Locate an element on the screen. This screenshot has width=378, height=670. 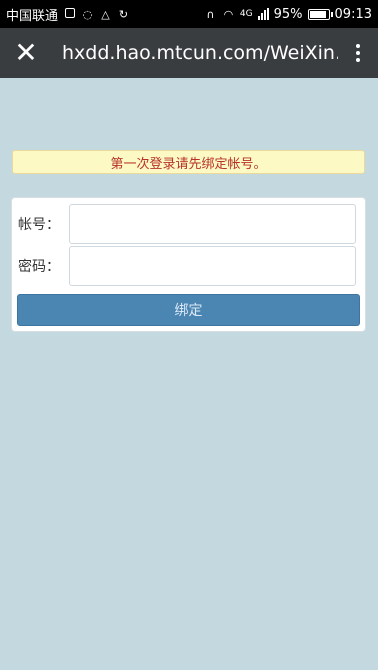
status-right: ∩ ◠ 4G 95% 09:13 is located at coordinates (288, 14).